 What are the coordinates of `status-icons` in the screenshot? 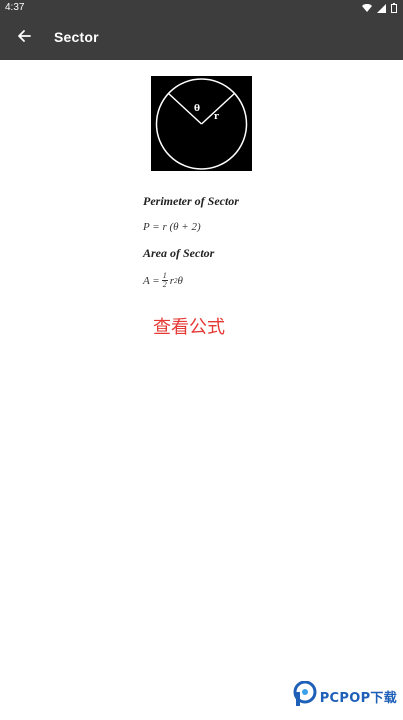 It's located at (379, 8).